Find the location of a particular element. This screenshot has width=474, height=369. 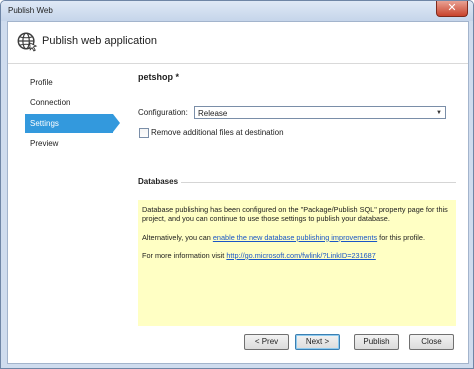

configuration-value: Release is located at coordinates (213, 113).